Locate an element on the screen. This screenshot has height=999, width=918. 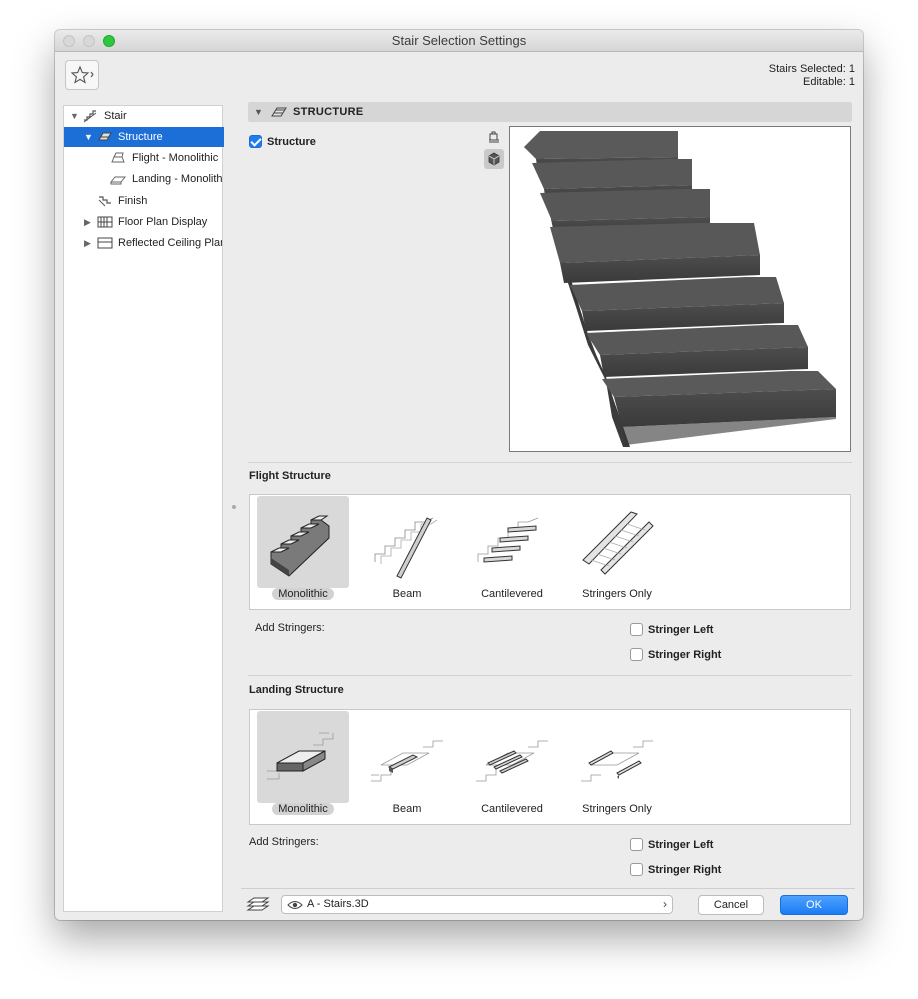
landing-stringer-right-checkbox is located at coordinates (636, 869).